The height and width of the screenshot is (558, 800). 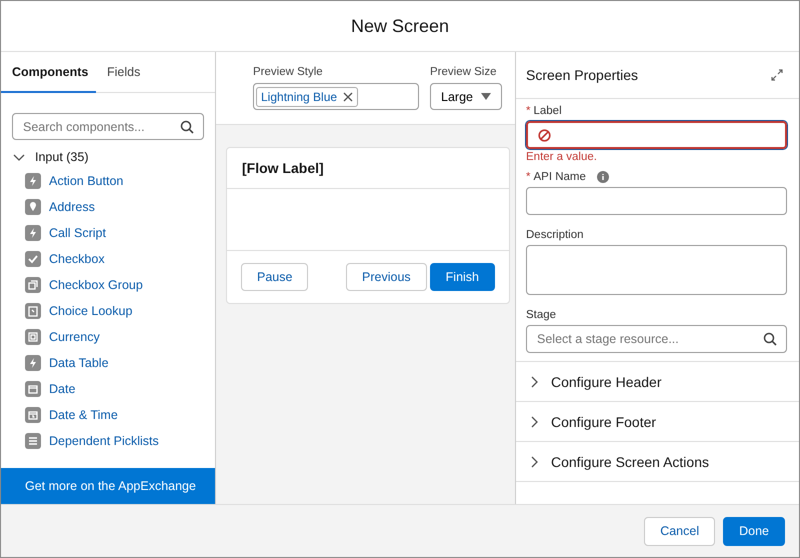 What do you see at coordinates (33, 337) in the screenshot?
I see `currency-icon` at bounding box center [33, 337].